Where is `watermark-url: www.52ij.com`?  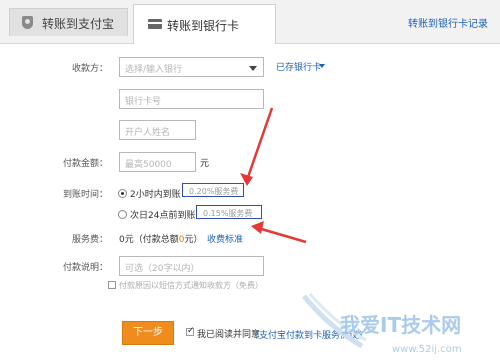 watermark-url: www.52ij.com is located at coordinates (427, 349).